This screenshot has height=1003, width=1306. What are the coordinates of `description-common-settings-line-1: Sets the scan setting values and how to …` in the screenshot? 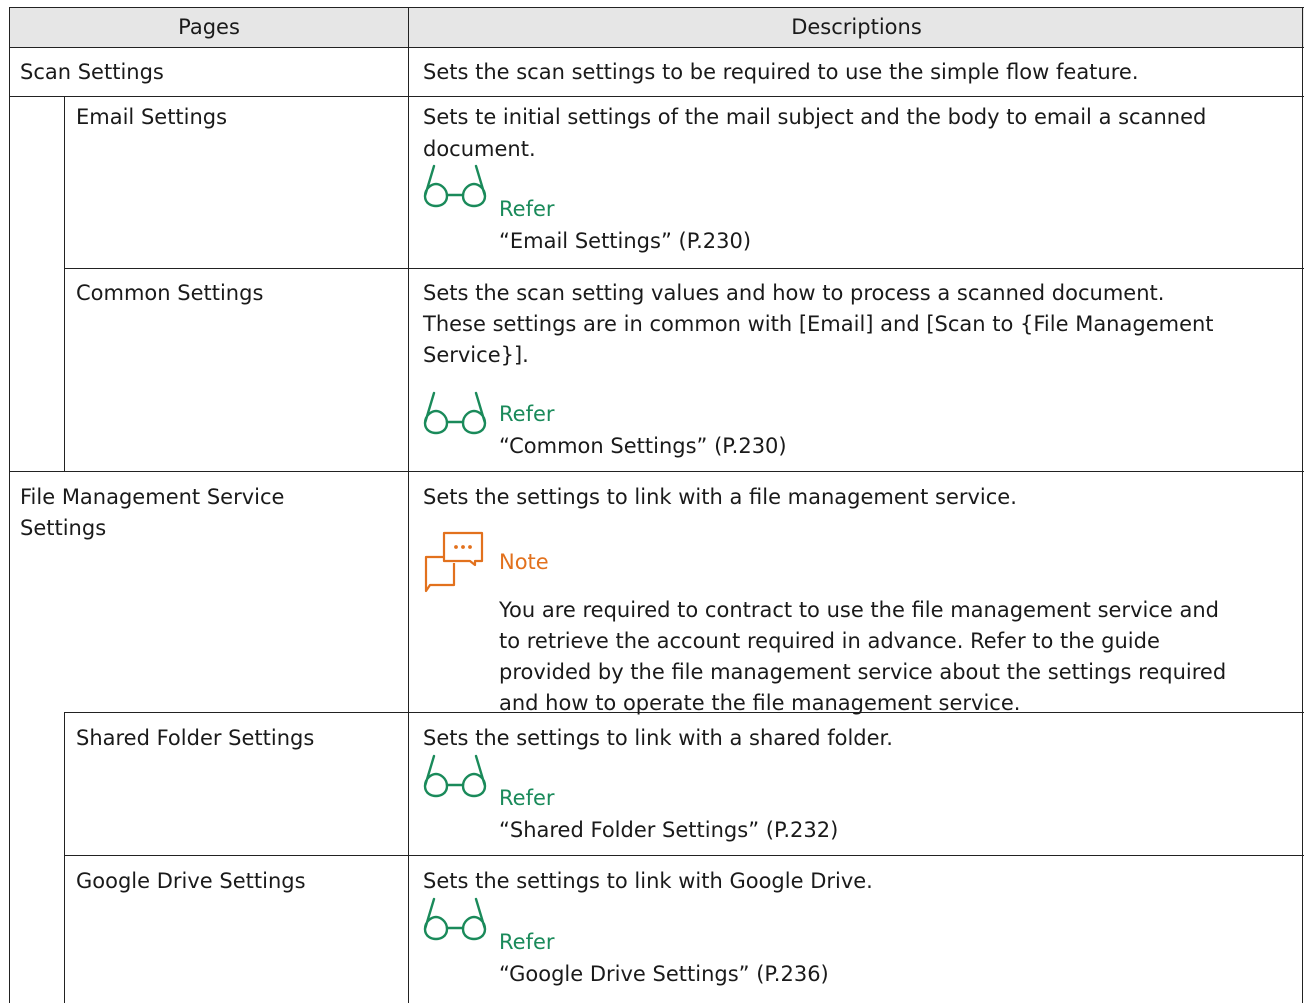 It's located at (794, 293).